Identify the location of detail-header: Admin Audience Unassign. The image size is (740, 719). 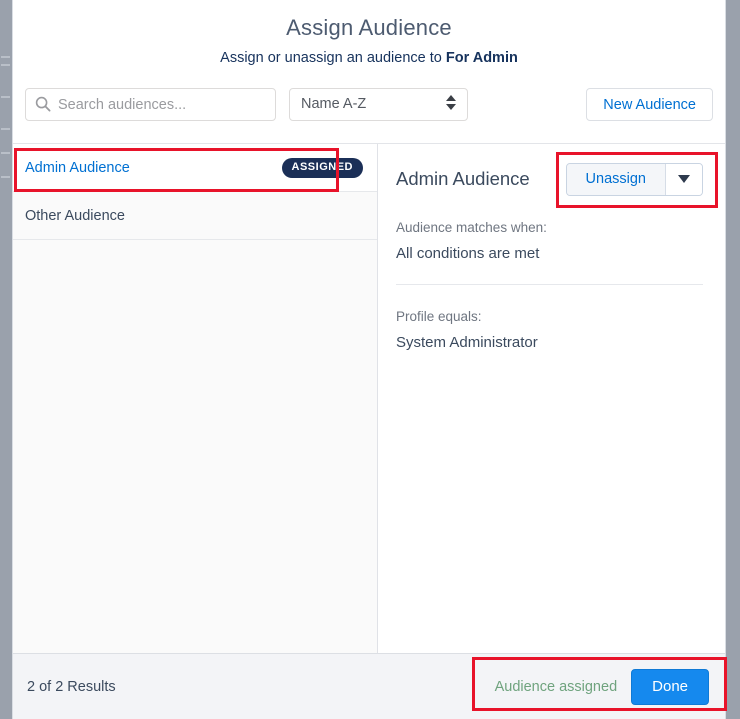
(549, 179).